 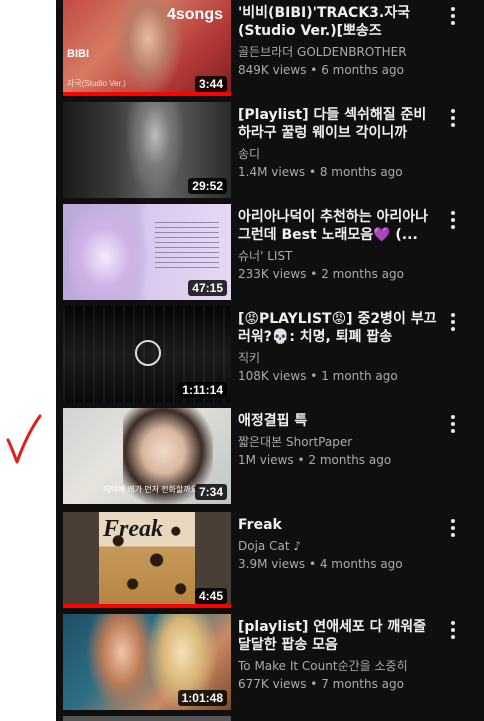 I want to click on thumbnail-ring-shape, so click(x=148, y=353).